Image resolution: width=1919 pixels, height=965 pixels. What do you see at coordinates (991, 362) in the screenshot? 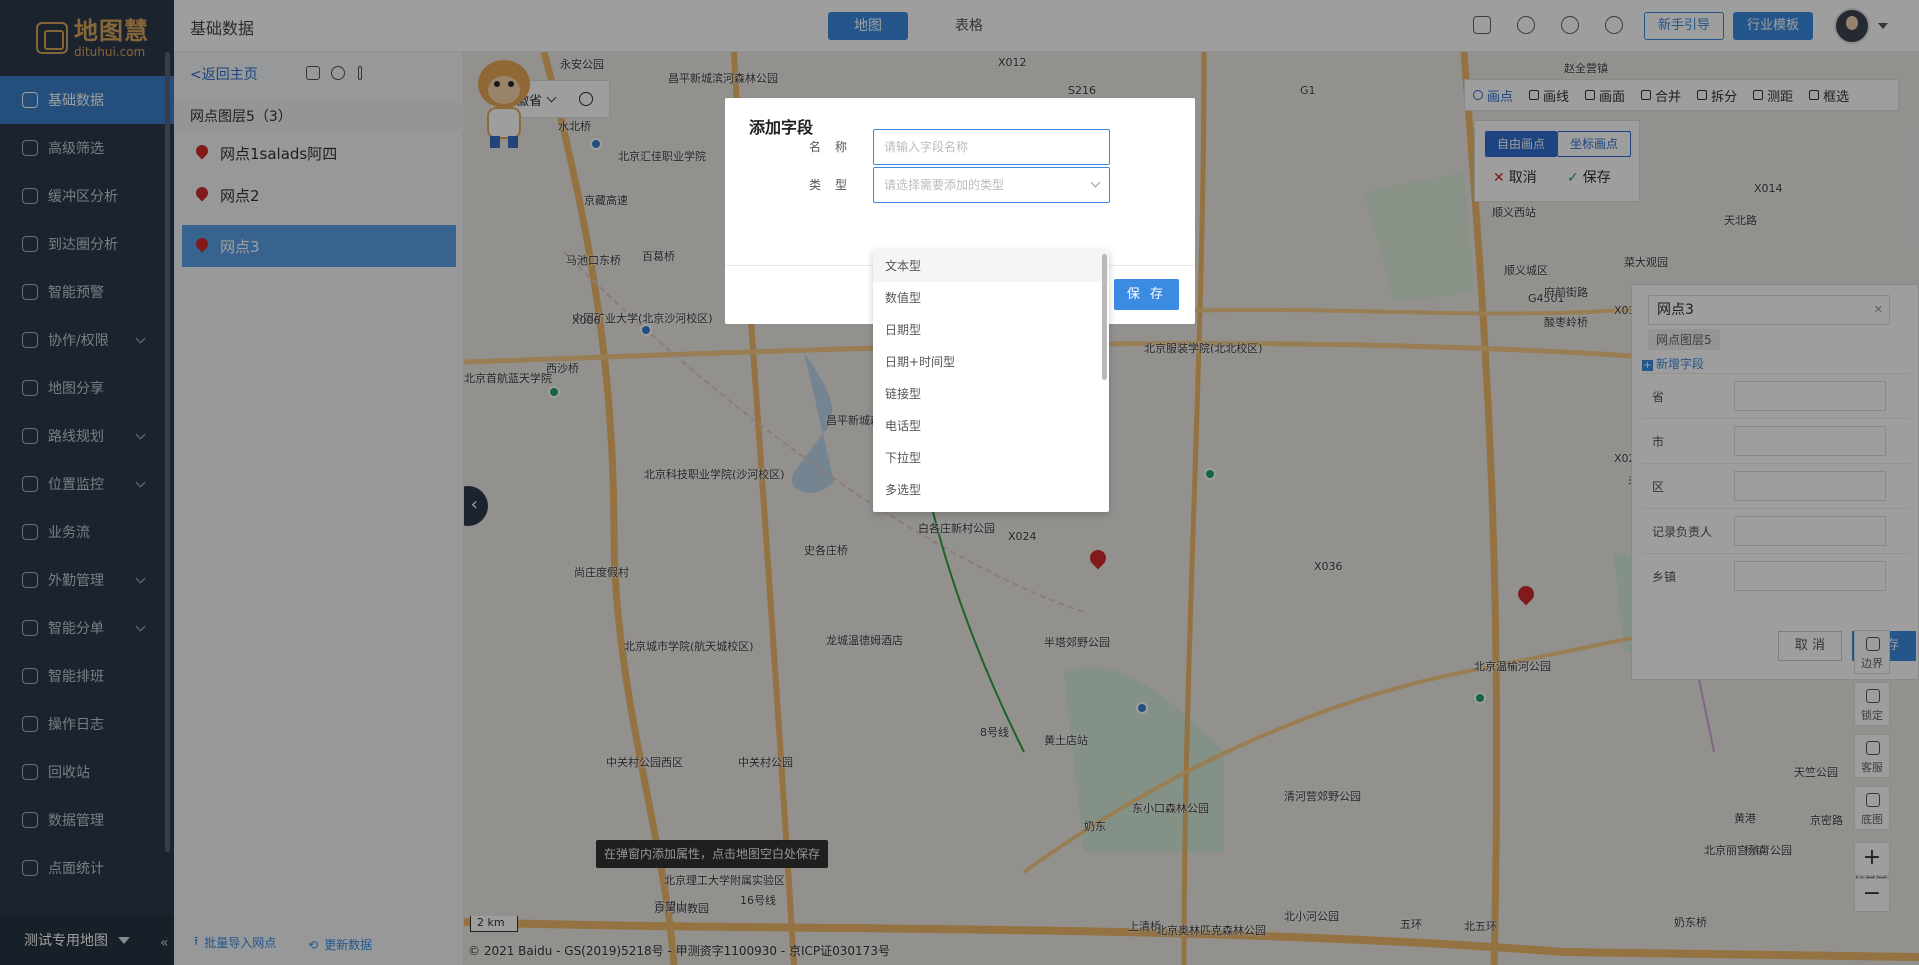
I see `type-option: 日期+时间型` at bounding box center [991, 362].